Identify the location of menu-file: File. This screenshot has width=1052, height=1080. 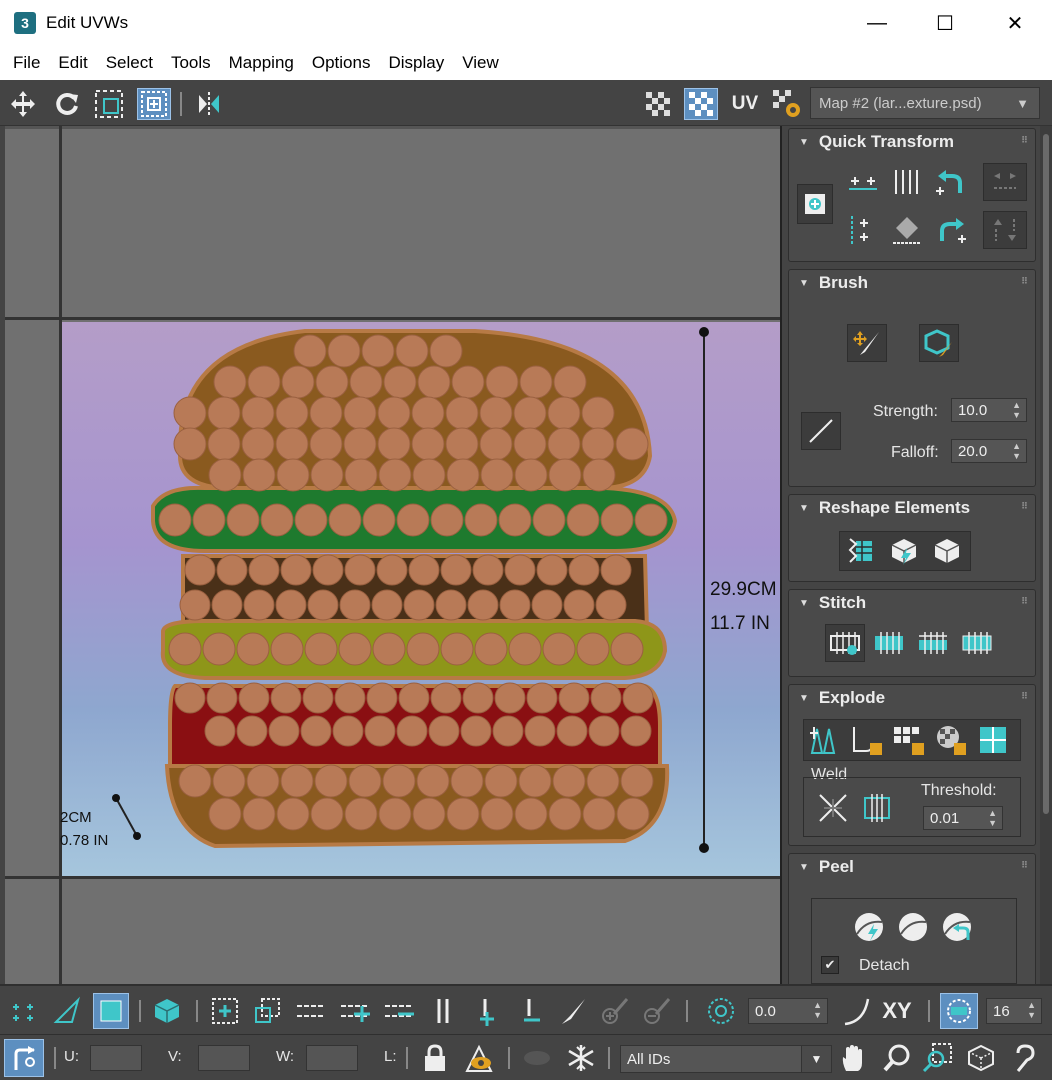
(26, 63).